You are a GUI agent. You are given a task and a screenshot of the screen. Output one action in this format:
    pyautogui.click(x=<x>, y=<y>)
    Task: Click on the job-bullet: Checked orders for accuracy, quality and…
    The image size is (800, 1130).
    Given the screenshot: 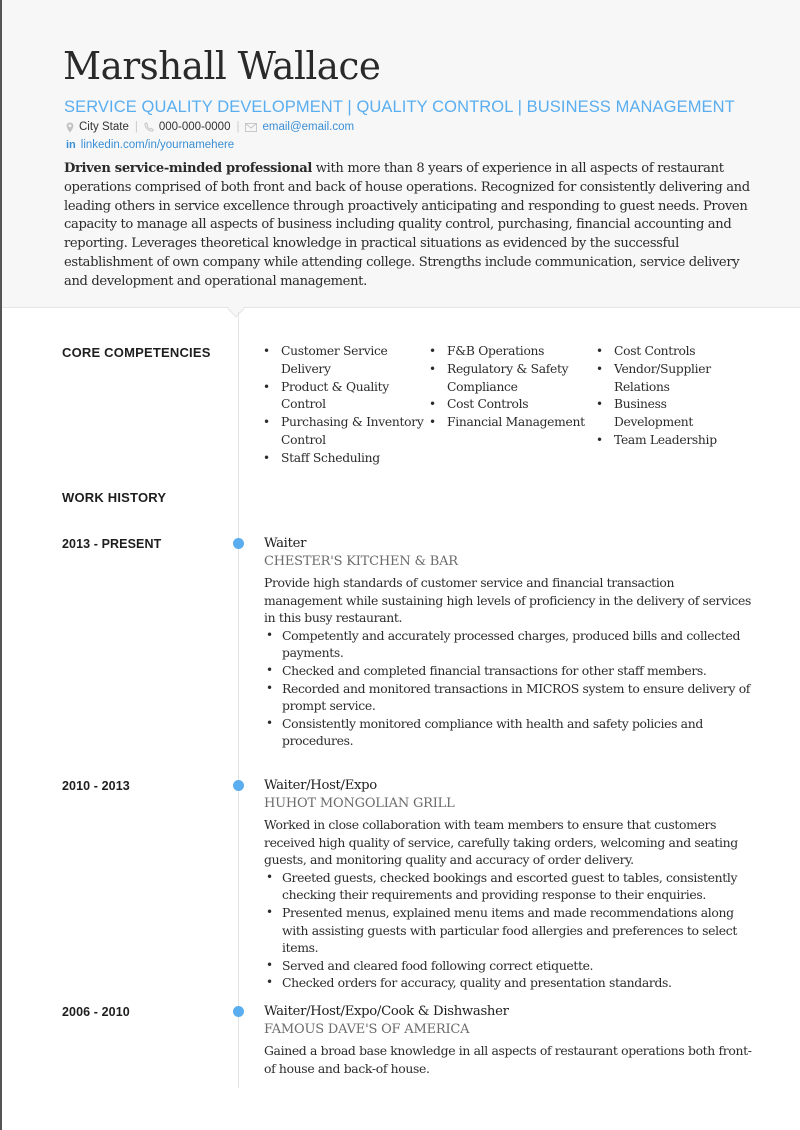 What is the action you would take?
    pyautogui.click(x=509, y=983)
    